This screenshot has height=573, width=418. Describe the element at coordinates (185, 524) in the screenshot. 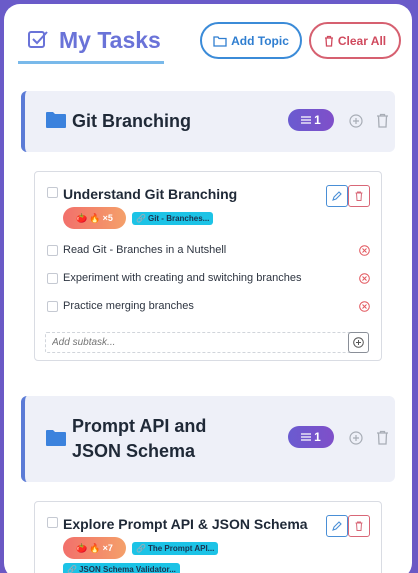

I see `task-title: Explore Prompt API & JSON Schema` at that location.